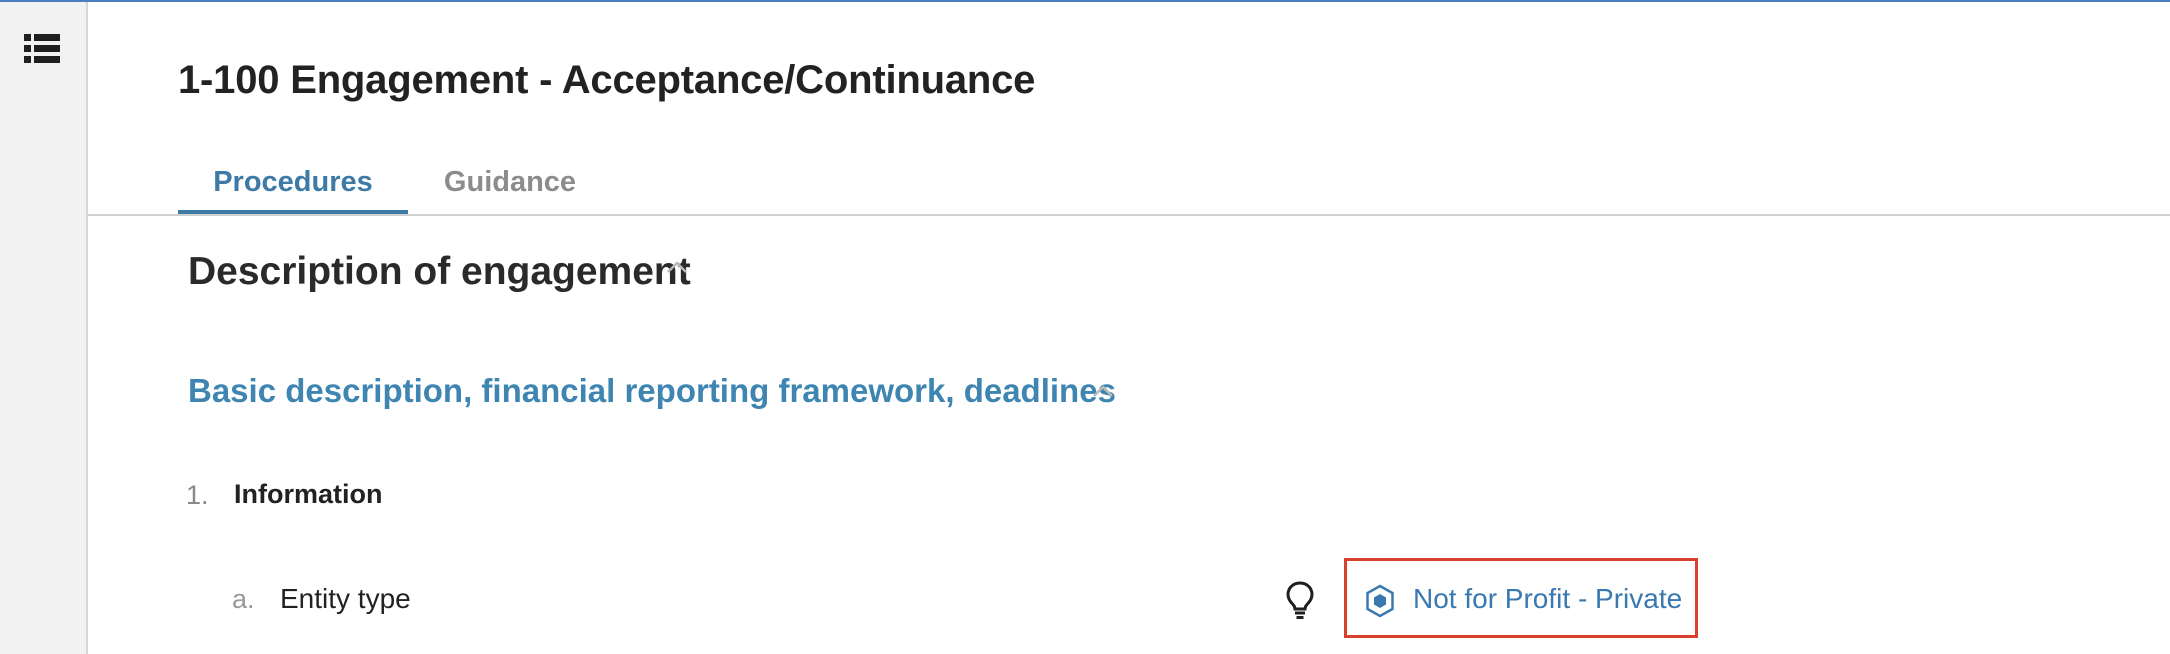 Image resolution: width=2170 pixels, height=654 pixels. I want to click on question-number: 1., so click(197, 495).